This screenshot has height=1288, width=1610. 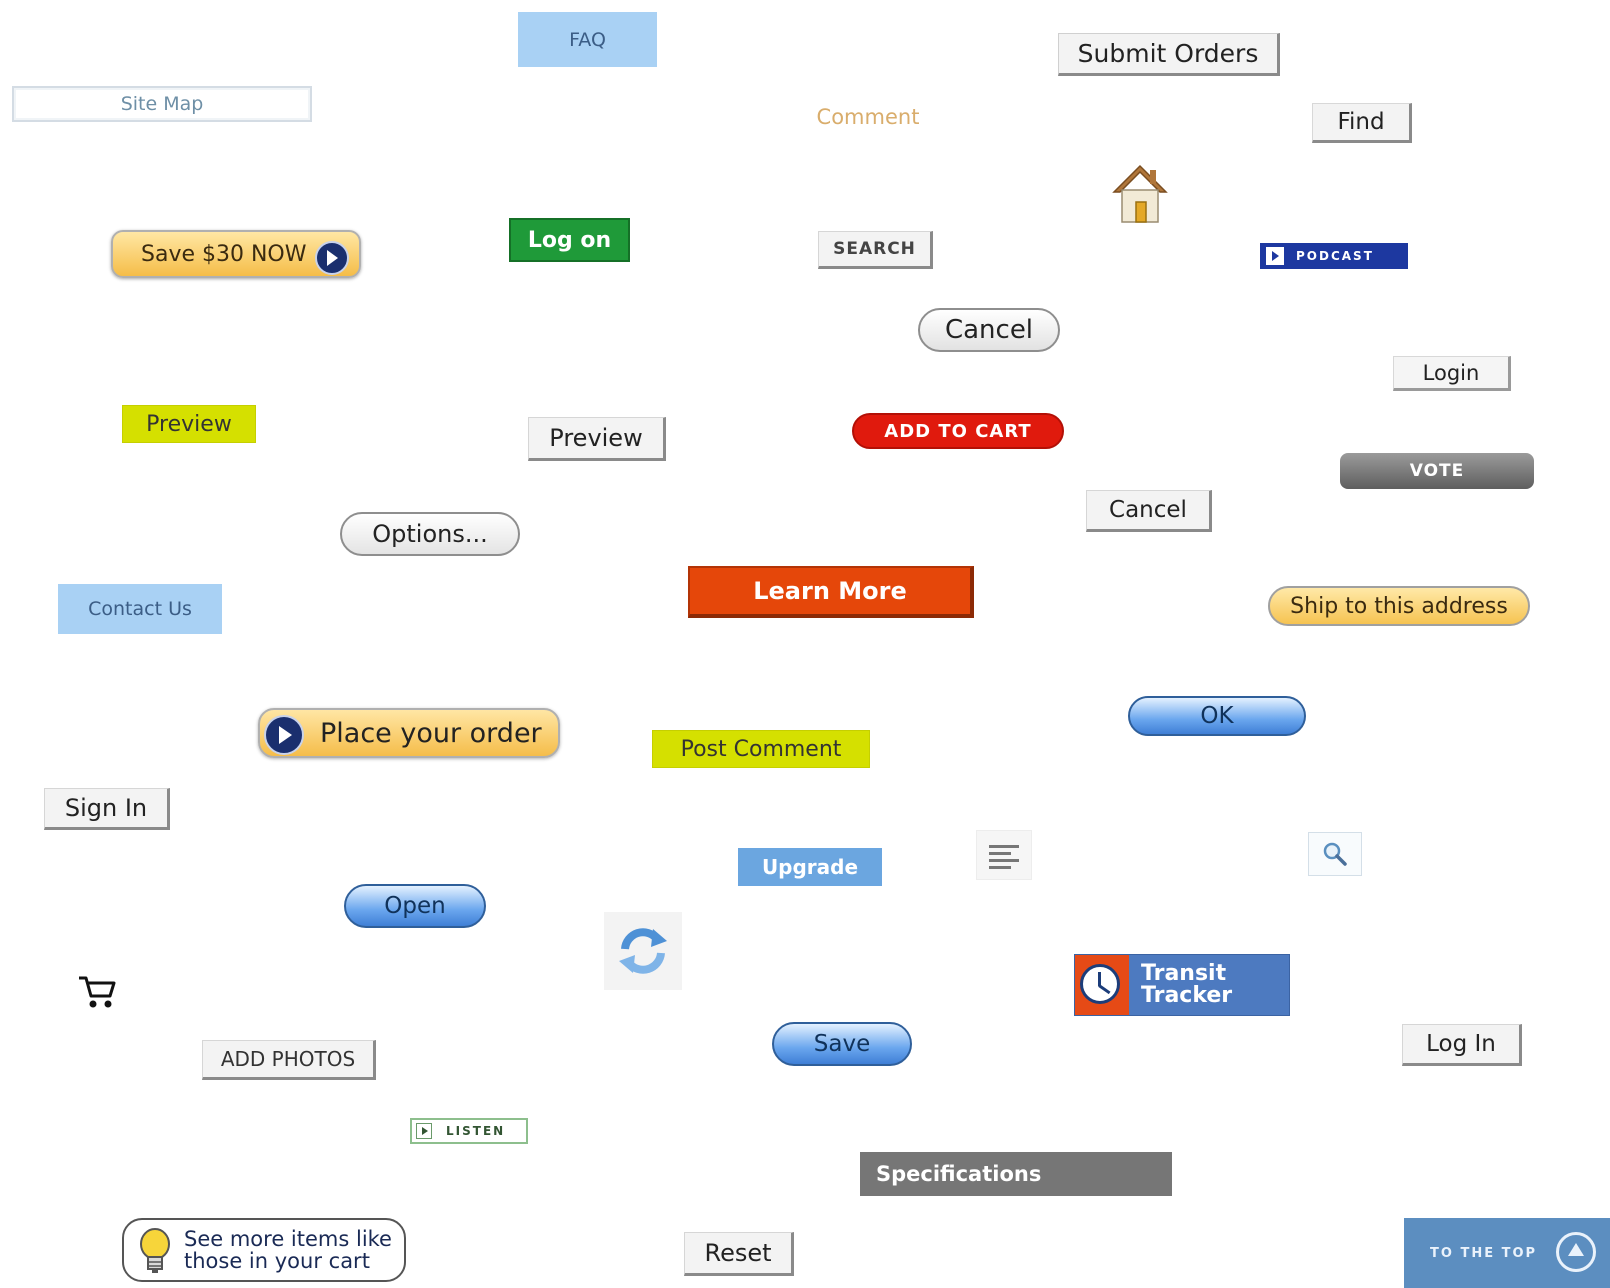 I want to click on place-your-order-button: Place your order, so click(x=409, y=733).